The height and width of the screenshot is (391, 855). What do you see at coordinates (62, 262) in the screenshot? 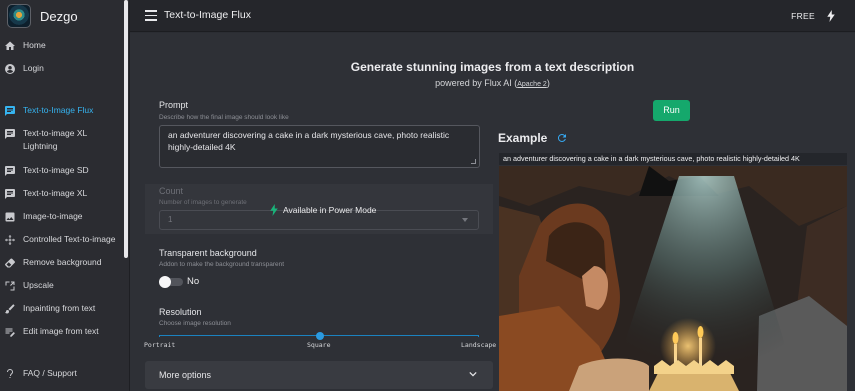
I see `sidebar-item-label: Remove background` at bounding box center [62, 262].